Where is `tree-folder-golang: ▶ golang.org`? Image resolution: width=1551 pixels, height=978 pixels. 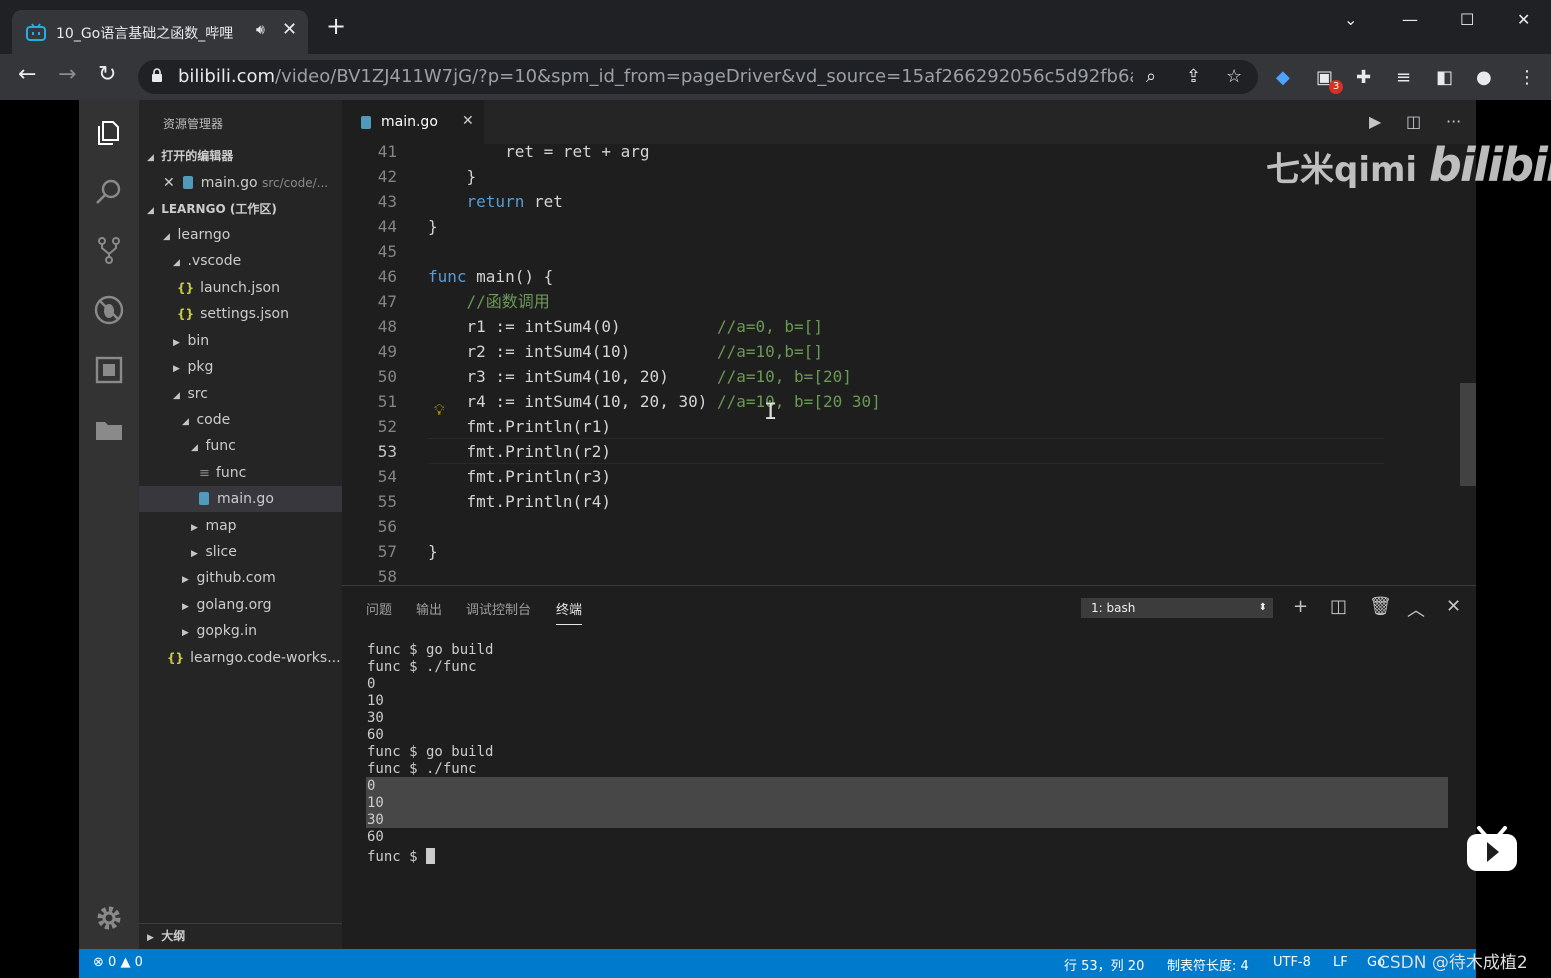 tree-folder-golang: ▶ golang.org is located at coordinates (240, 605).